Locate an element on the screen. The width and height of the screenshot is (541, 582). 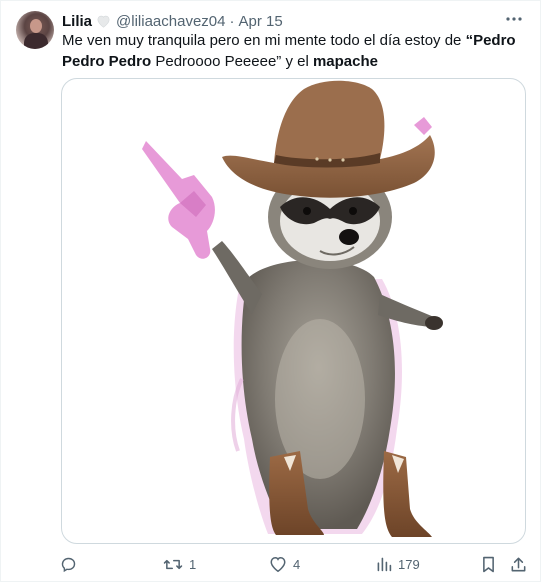
retweet-button: 1 is located at coordinates (179, 564).